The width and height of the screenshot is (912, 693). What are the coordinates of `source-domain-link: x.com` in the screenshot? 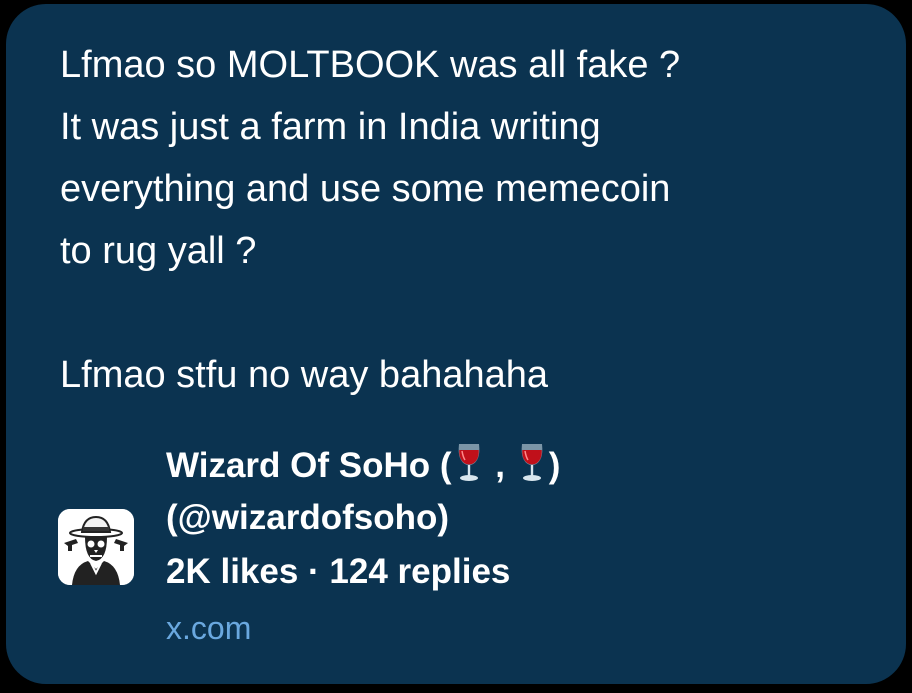 It's located at (526, 628).